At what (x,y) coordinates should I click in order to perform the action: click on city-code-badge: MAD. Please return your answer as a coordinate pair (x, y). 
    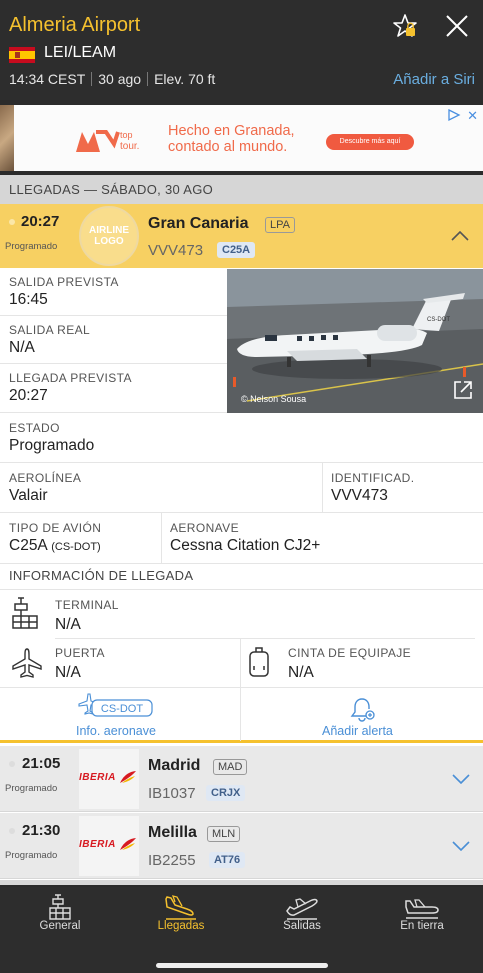
    Looking at the image, I should click on (230, 767).